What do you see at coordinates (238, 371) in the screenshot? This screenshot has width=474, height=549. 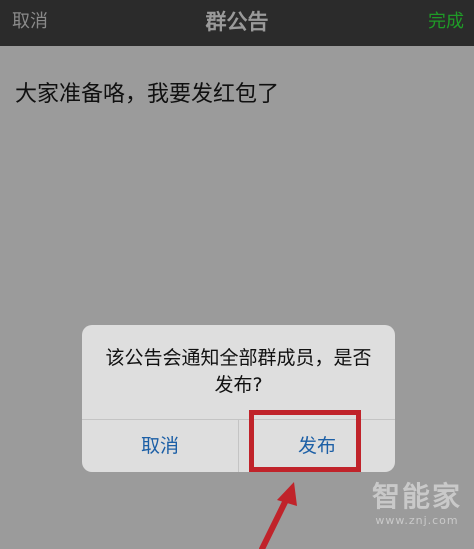 I see `dialog-message: 该公告会通知全部群成员，是否发布?` at bounding box center [238, 371].